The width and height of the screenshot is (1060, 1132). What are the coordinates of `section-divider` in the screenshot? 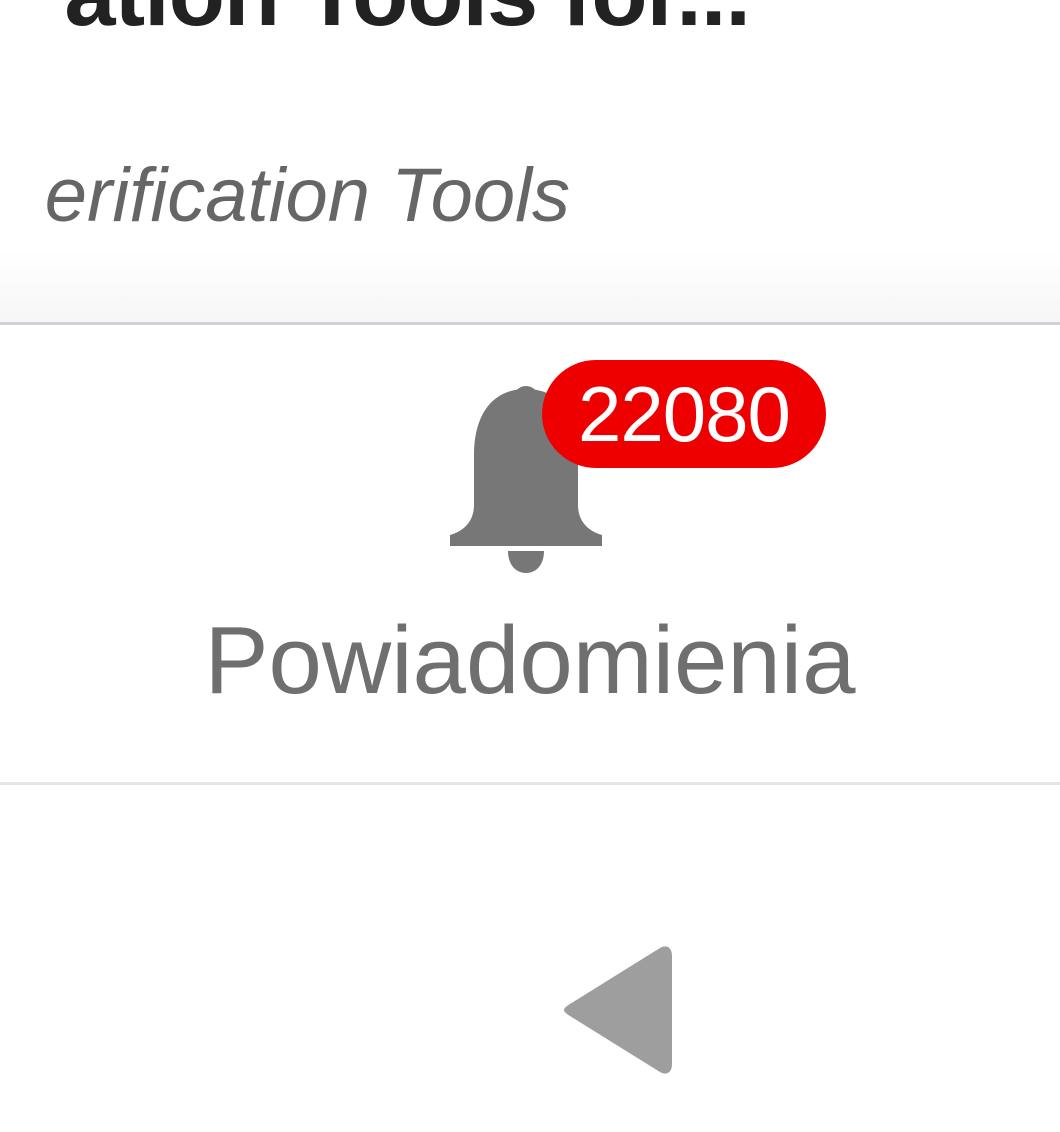 It's located at (530, 783).